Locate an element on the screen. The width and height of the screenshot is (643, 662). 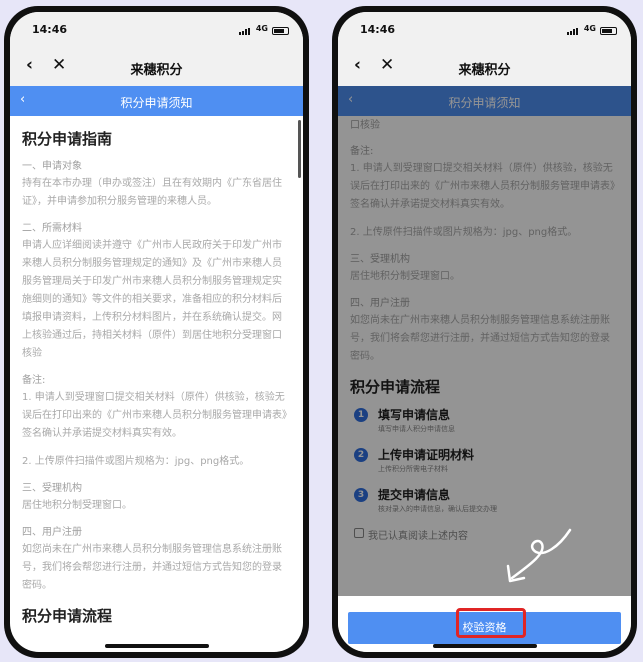
hand-drawn-arrow-icon is located at coordinates (539, 555).